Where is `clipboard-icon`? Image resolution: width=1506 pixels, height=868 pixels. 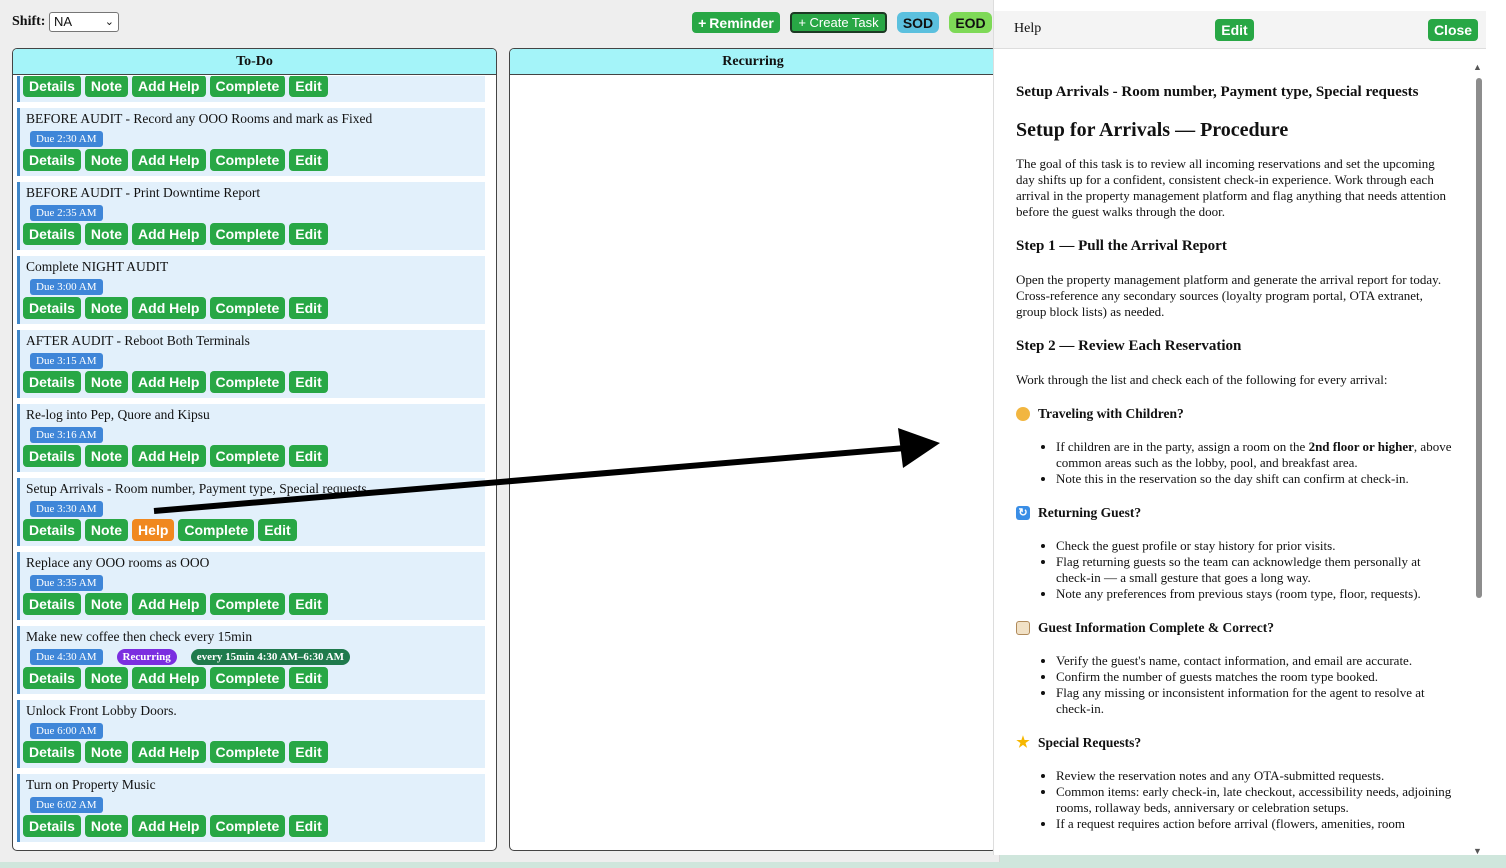 clipboard-icon is located at coordinates (1023, 628).